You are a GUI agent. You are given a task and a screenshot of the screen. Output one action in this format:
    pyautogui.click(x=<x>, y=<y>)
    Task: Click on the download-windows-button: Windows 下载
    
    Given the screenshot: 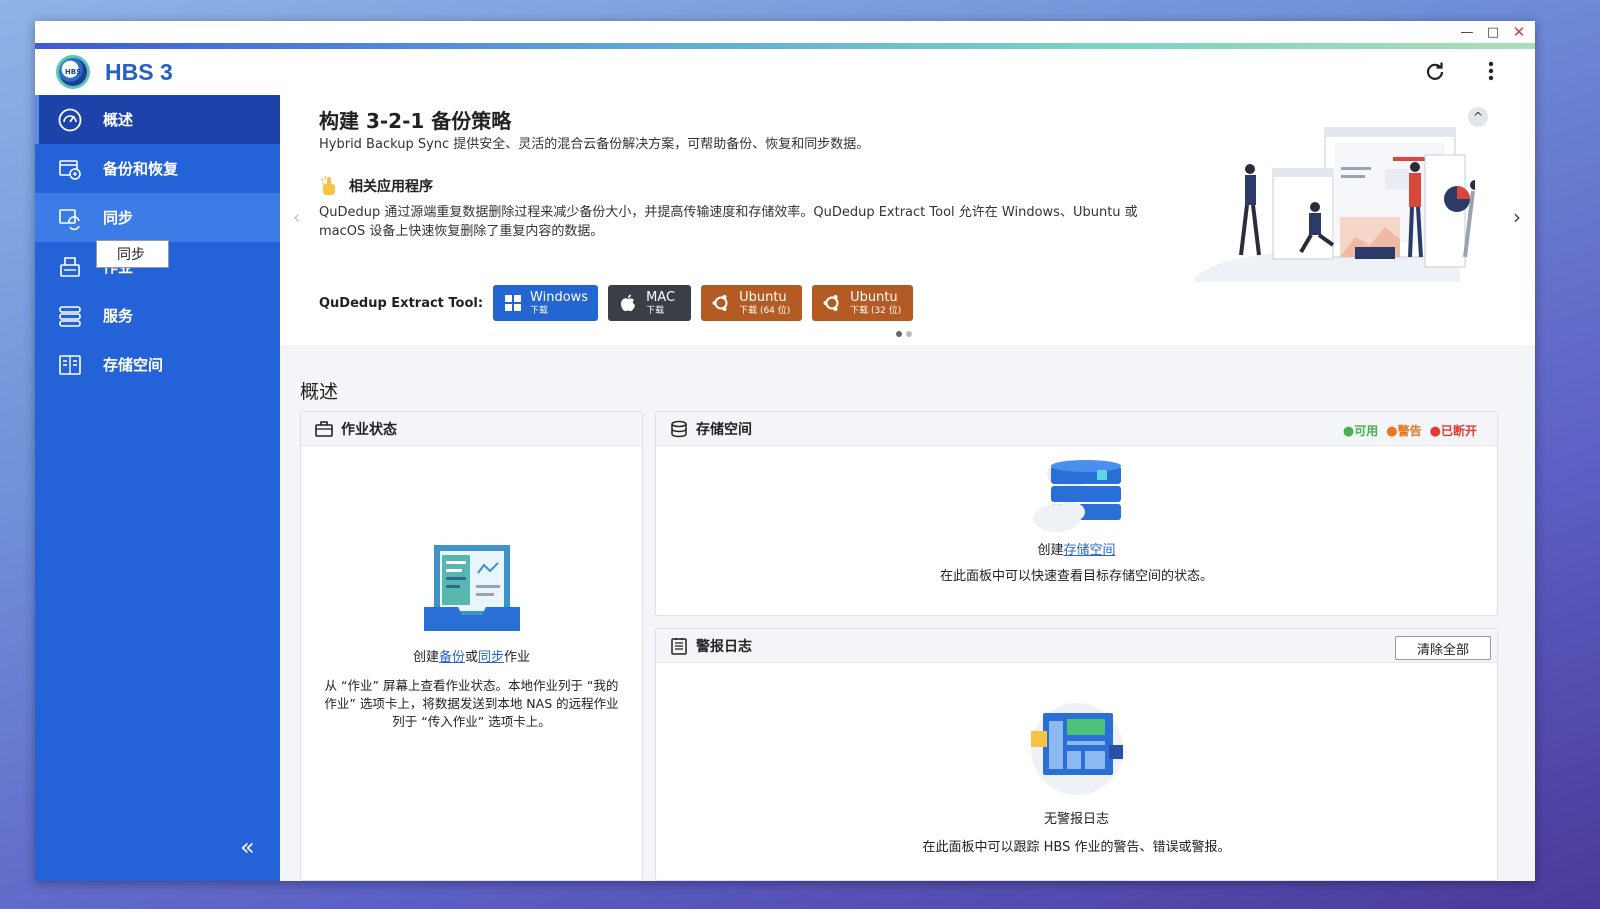 What is the action you would take?
    pyautogui.click(x=546, y=303)
    